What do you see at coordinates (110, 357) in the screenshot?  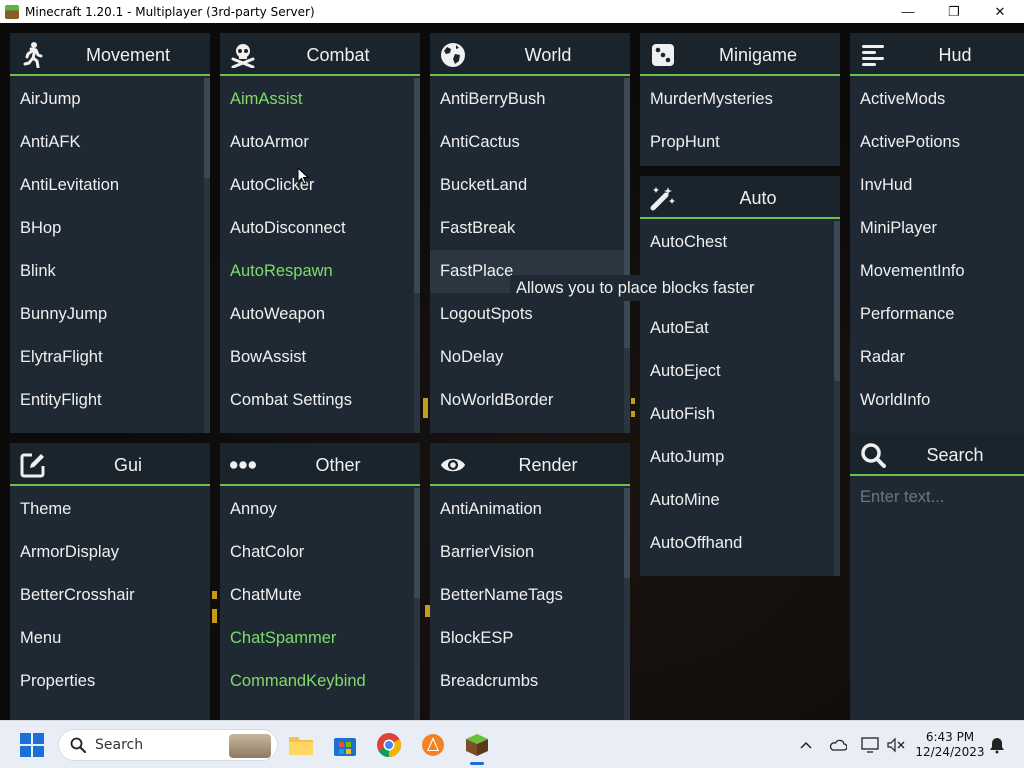 I see `module-item: ElytraFlight` at bounding box center [110, 357].